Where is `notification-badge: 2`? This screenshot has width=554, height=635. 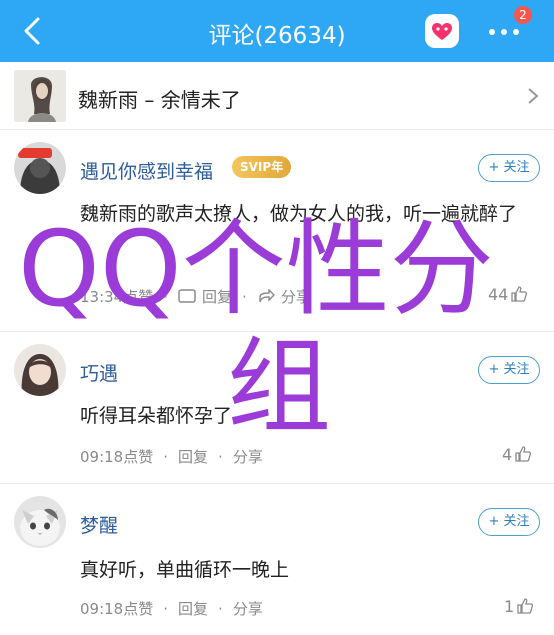 notification-badge: 2 is located at coordinates (523, 15).